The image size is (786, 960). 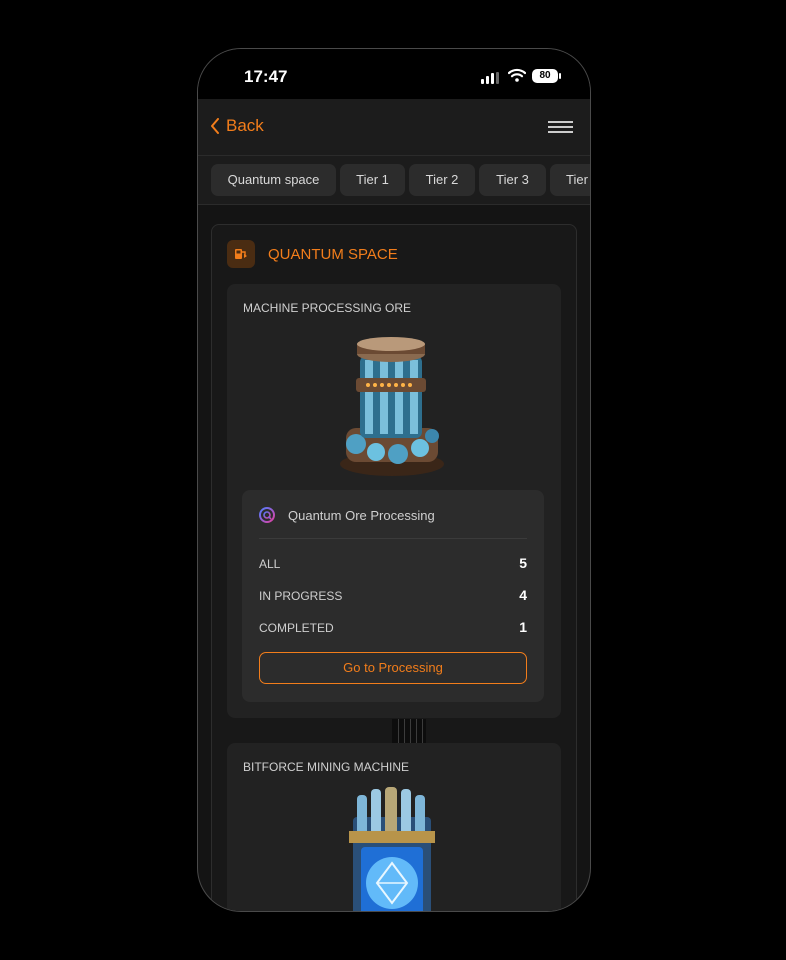 I want to click on status-bar: 17:47 80, so click(x=394, y=74).